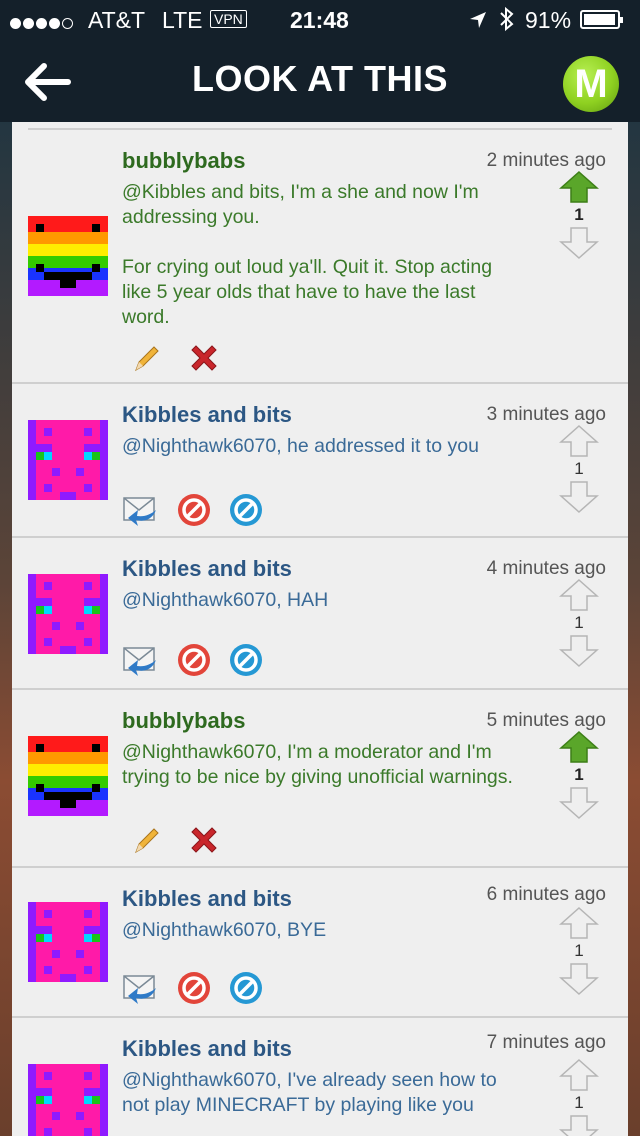  Describe the element at coordinates (507, 22) in the screenshot. I see `bluetooth-icon` at that location.